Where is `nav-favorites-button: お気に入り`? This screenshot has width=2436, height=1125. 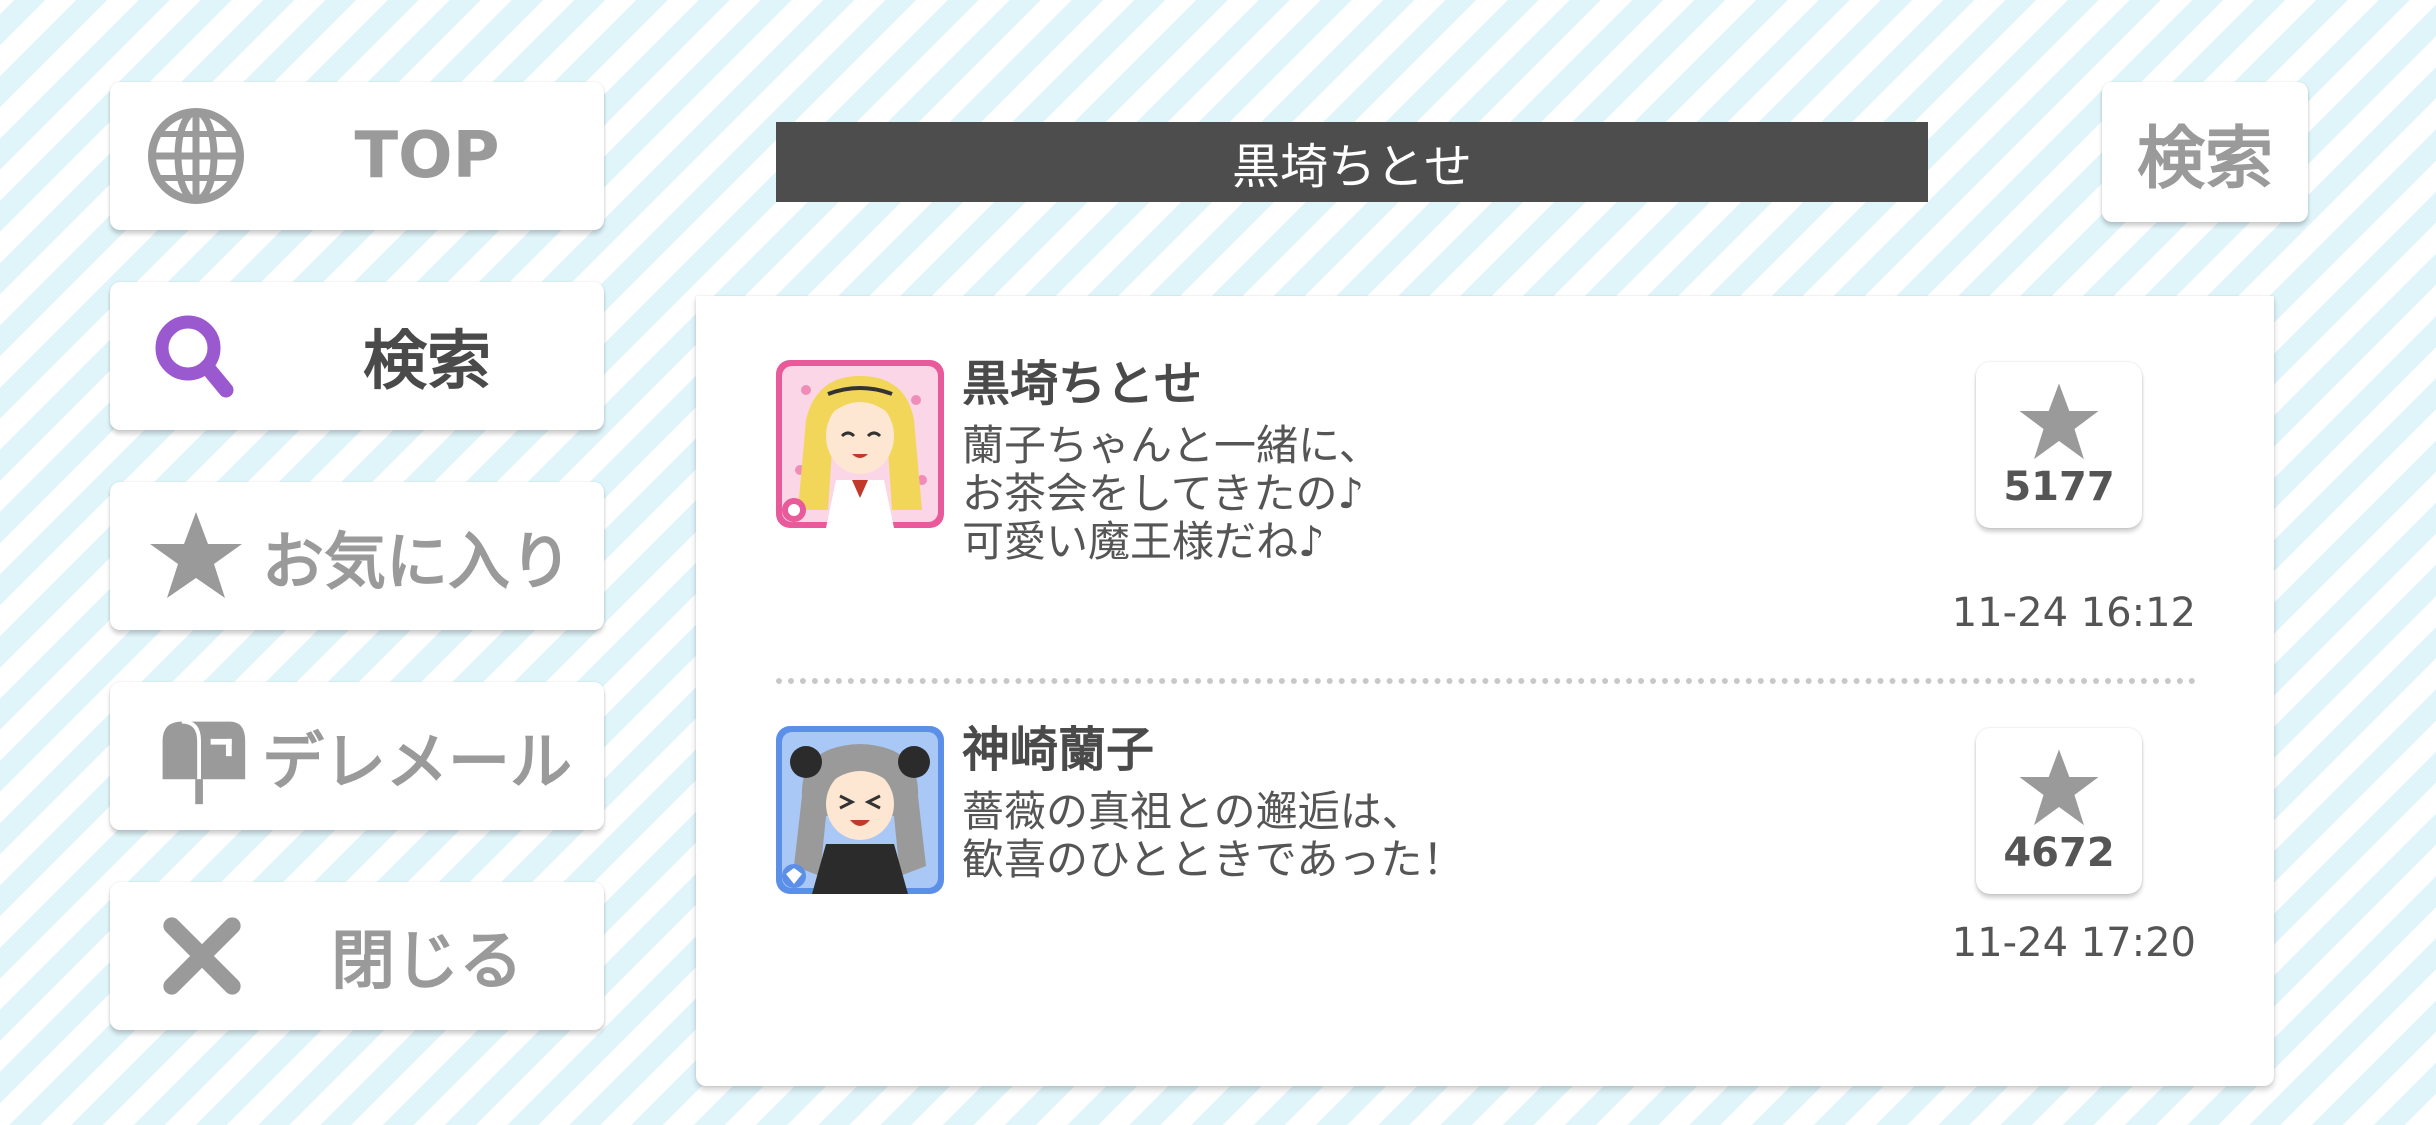
nav-favorites-button: お気に入り is located at coordinates (357, 556).